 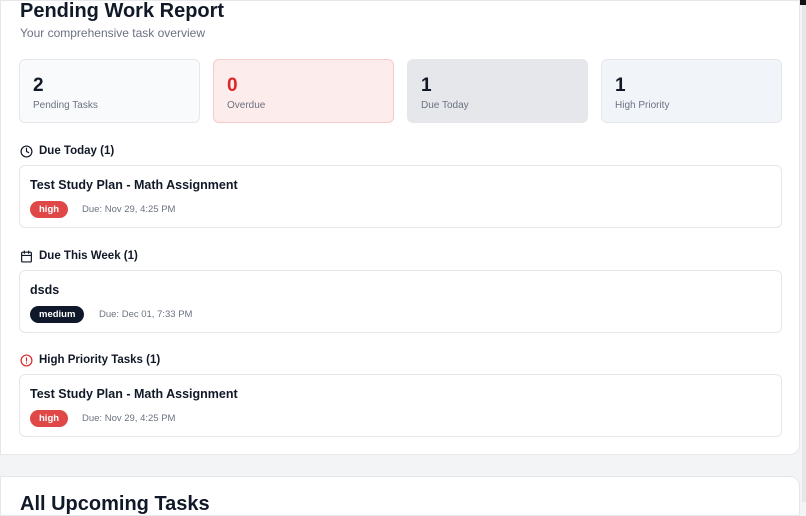 What do you see at coordinates (804, 253) in the screenshot?
I see `scrollbar` at bounding box center [804, 253].